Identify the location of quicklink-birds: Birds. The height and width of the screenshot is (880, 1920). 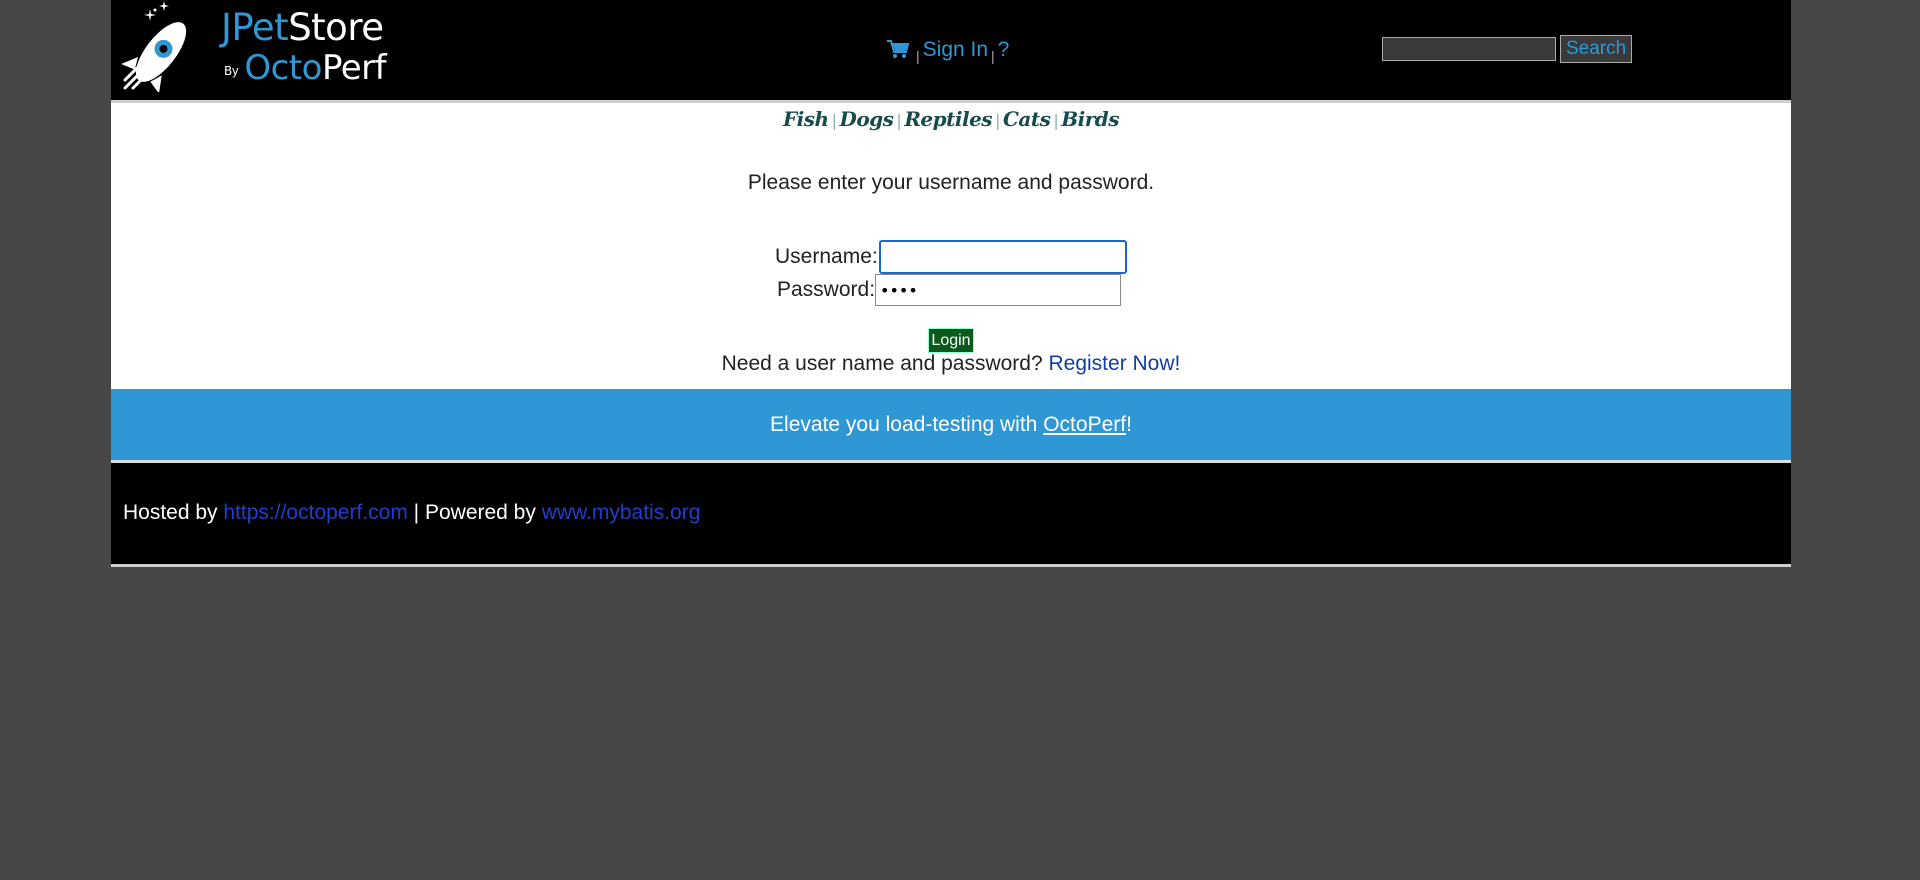
(1090, 119).